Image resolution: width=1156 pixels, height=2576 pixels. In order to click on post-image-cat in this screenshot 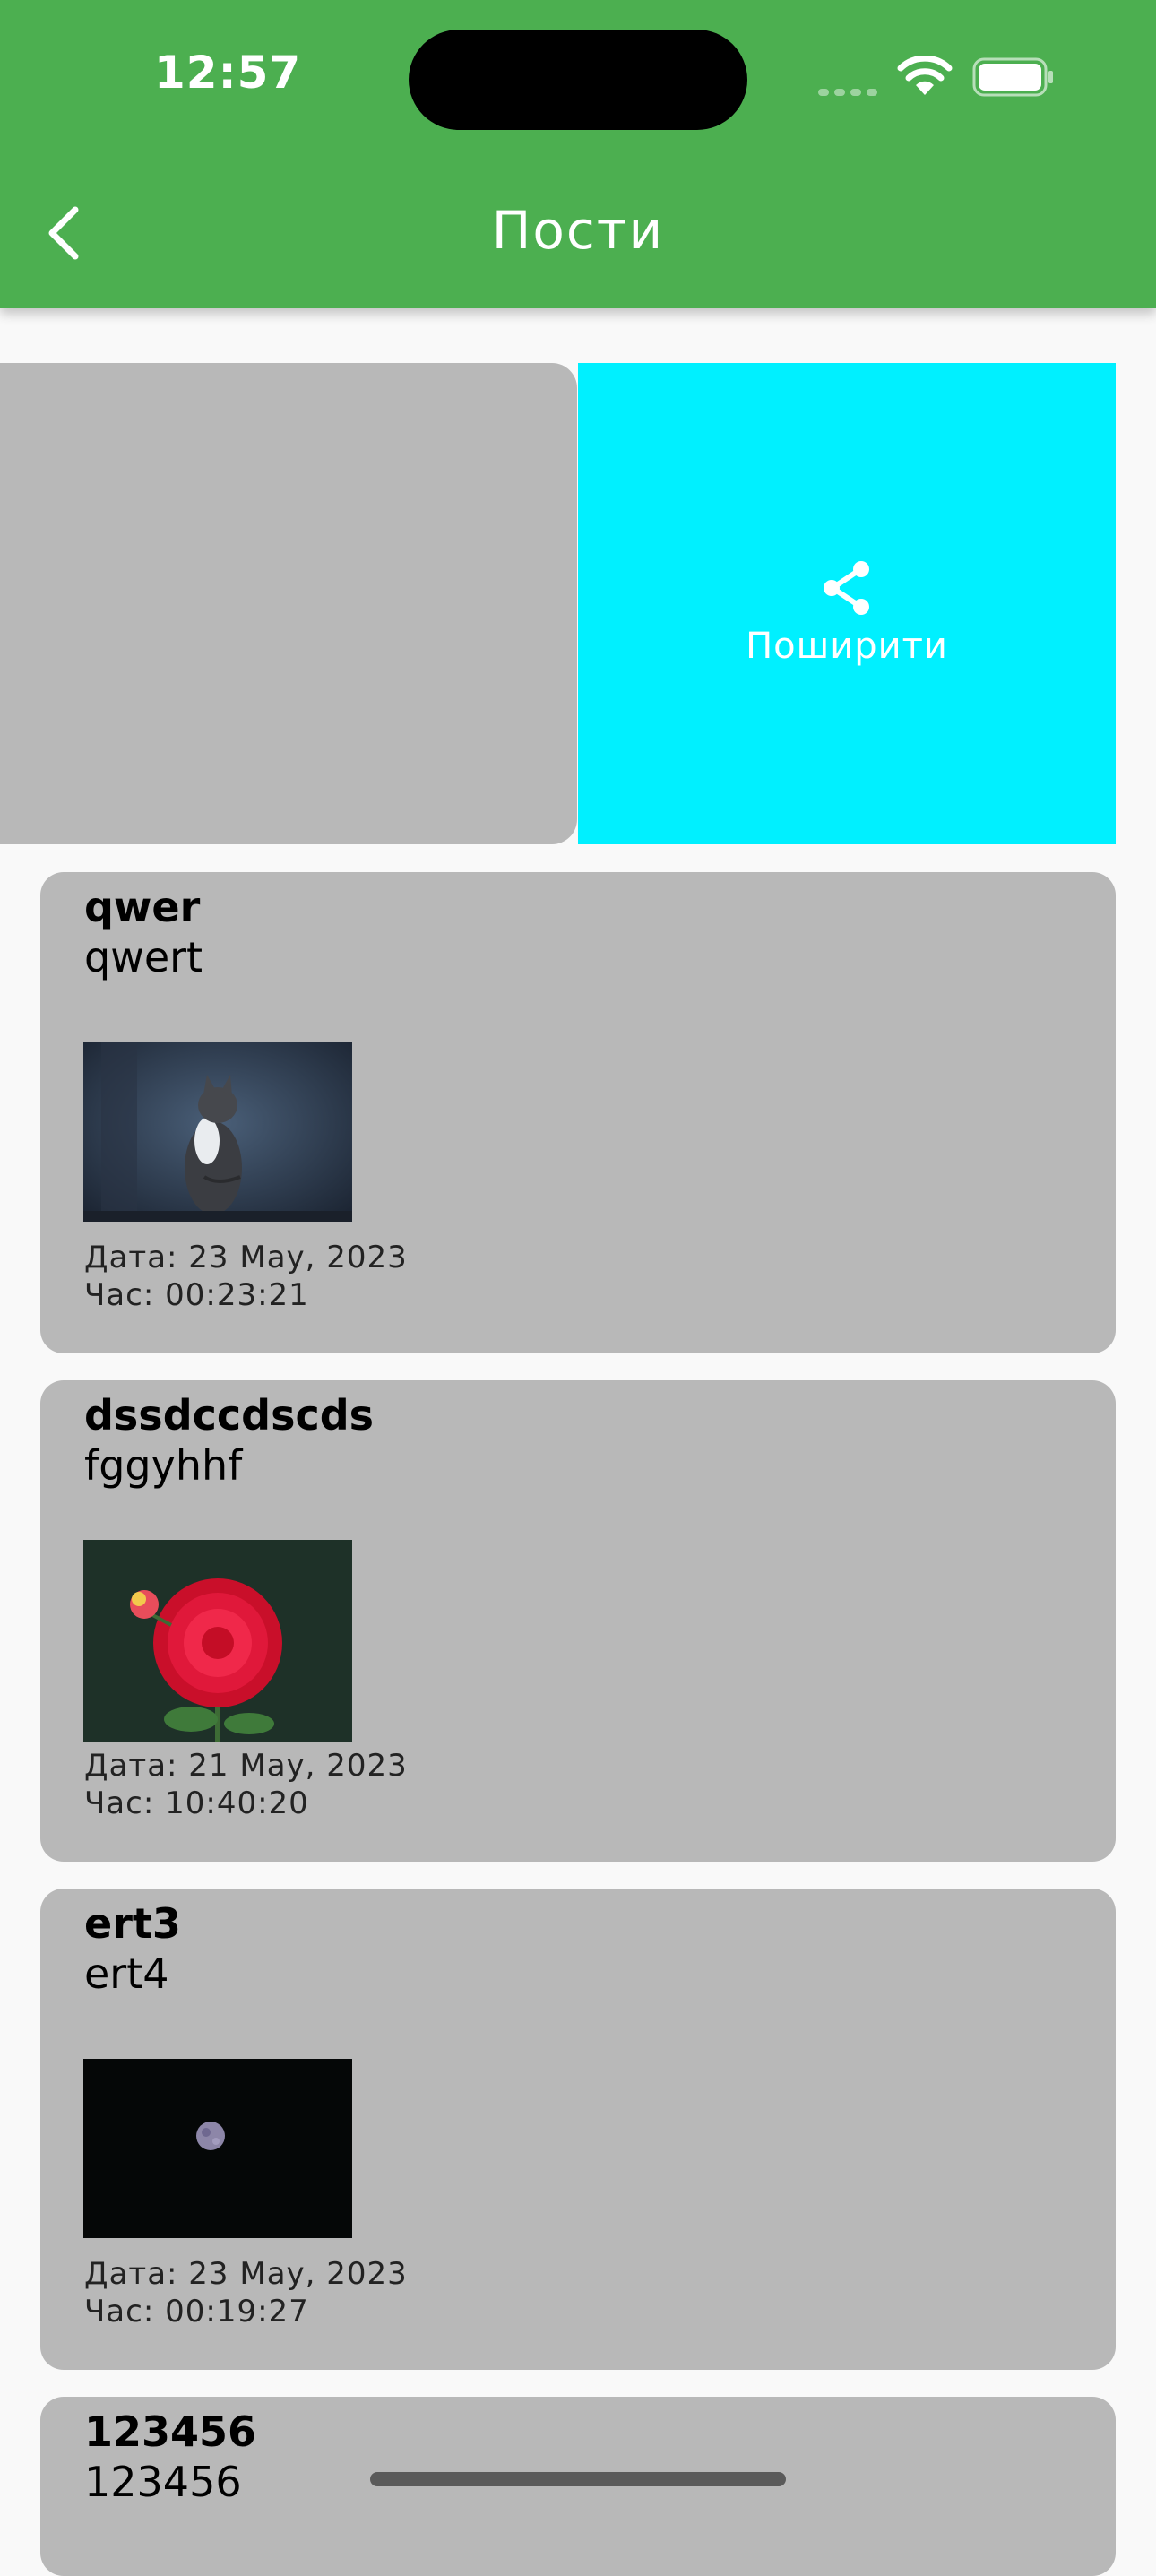, I will do `click(218, 1132)`.